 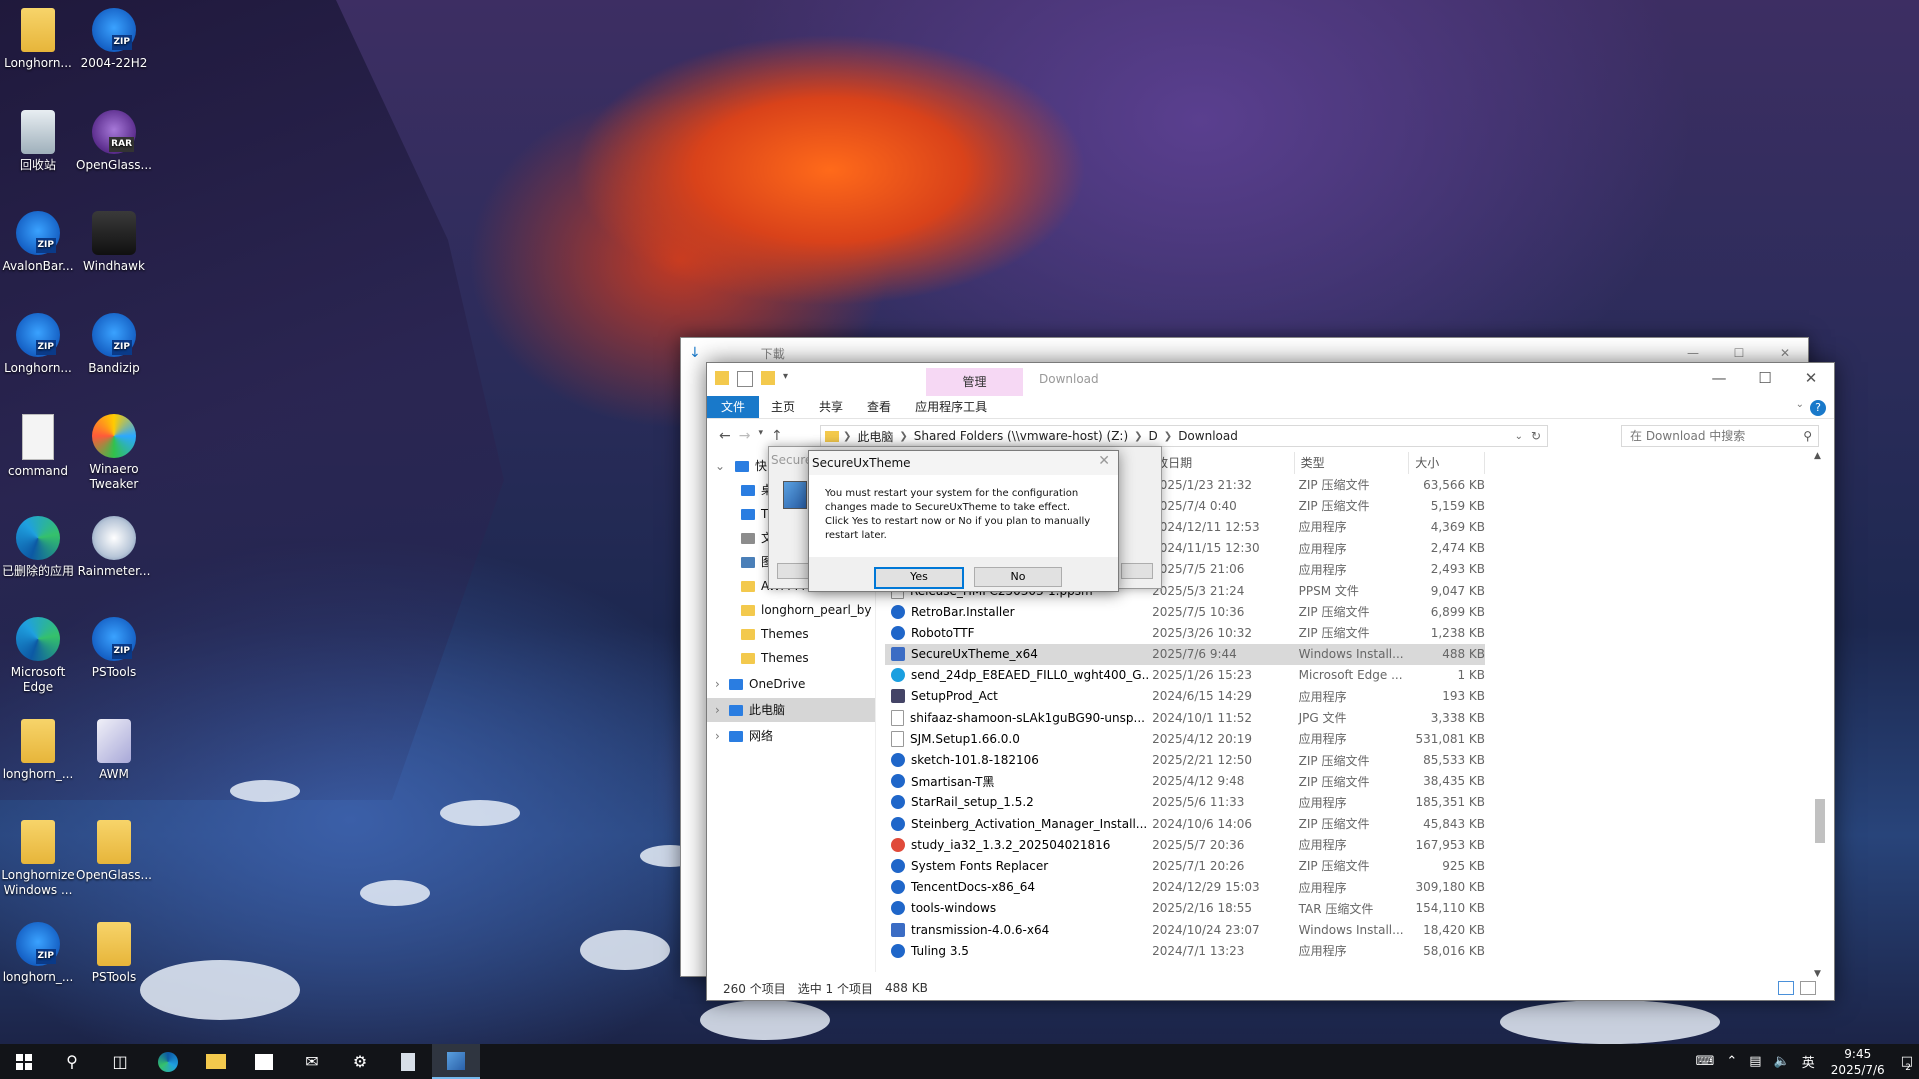 I want to click on tab-share: 共享, so click(x=831, y=407).